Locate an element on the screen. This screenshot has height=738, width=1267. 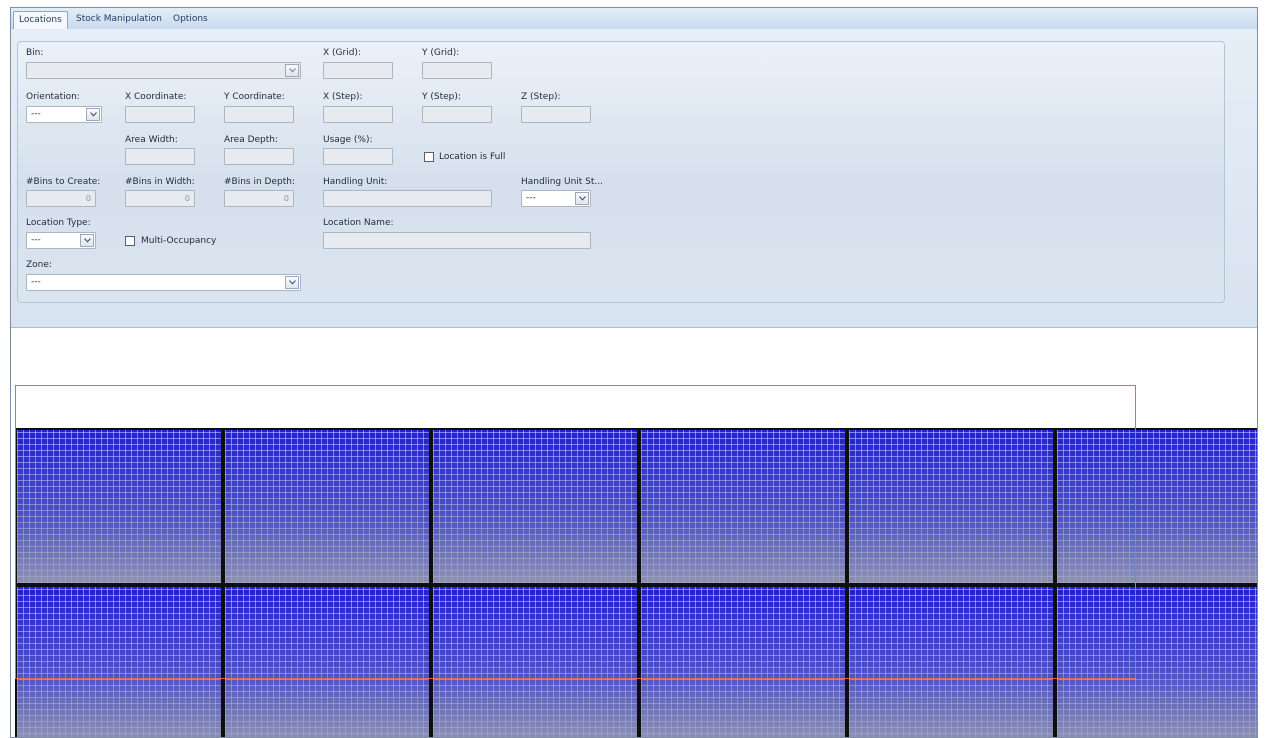
orientation-value: --- is located at coordinates (36, 114).